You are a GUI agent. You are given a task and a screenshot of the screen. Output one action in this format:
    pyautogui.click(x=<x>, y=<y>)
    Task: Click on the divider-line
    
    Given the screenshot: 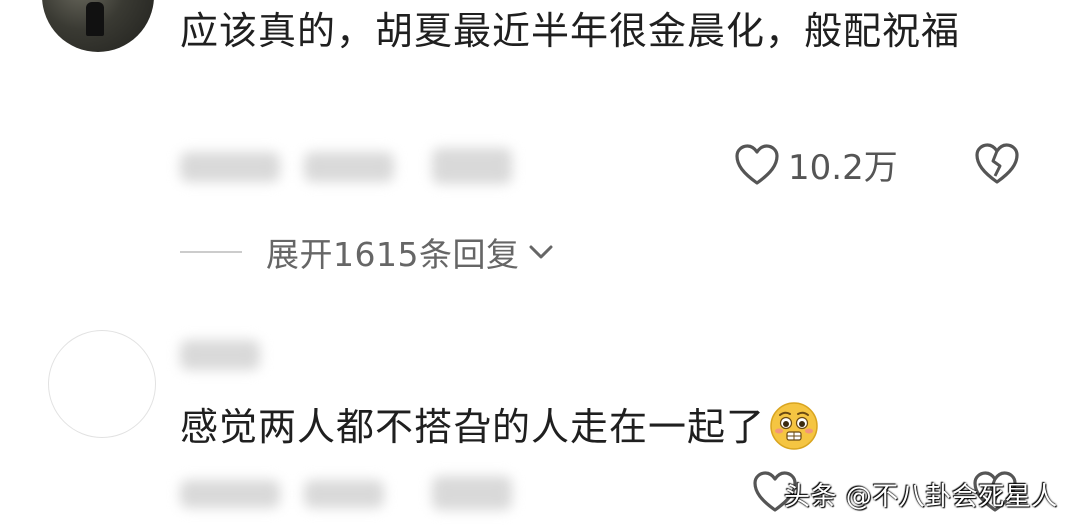 What is the action you would take?
    pyautogui.click(x=211, y=252)
    